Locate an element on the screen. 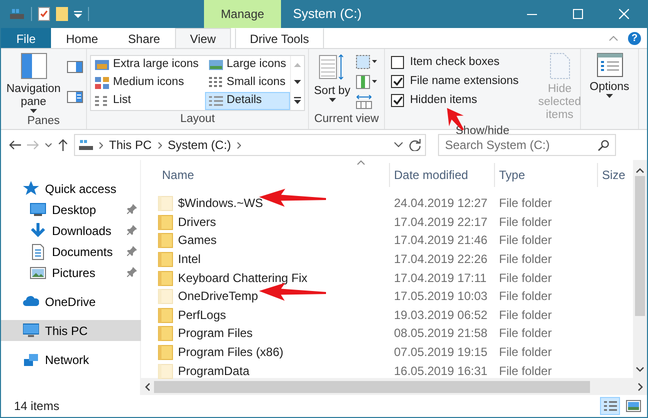 The width and height of the screenshot is (648, 418). help-button: ? is located at coordinates (634, 38).